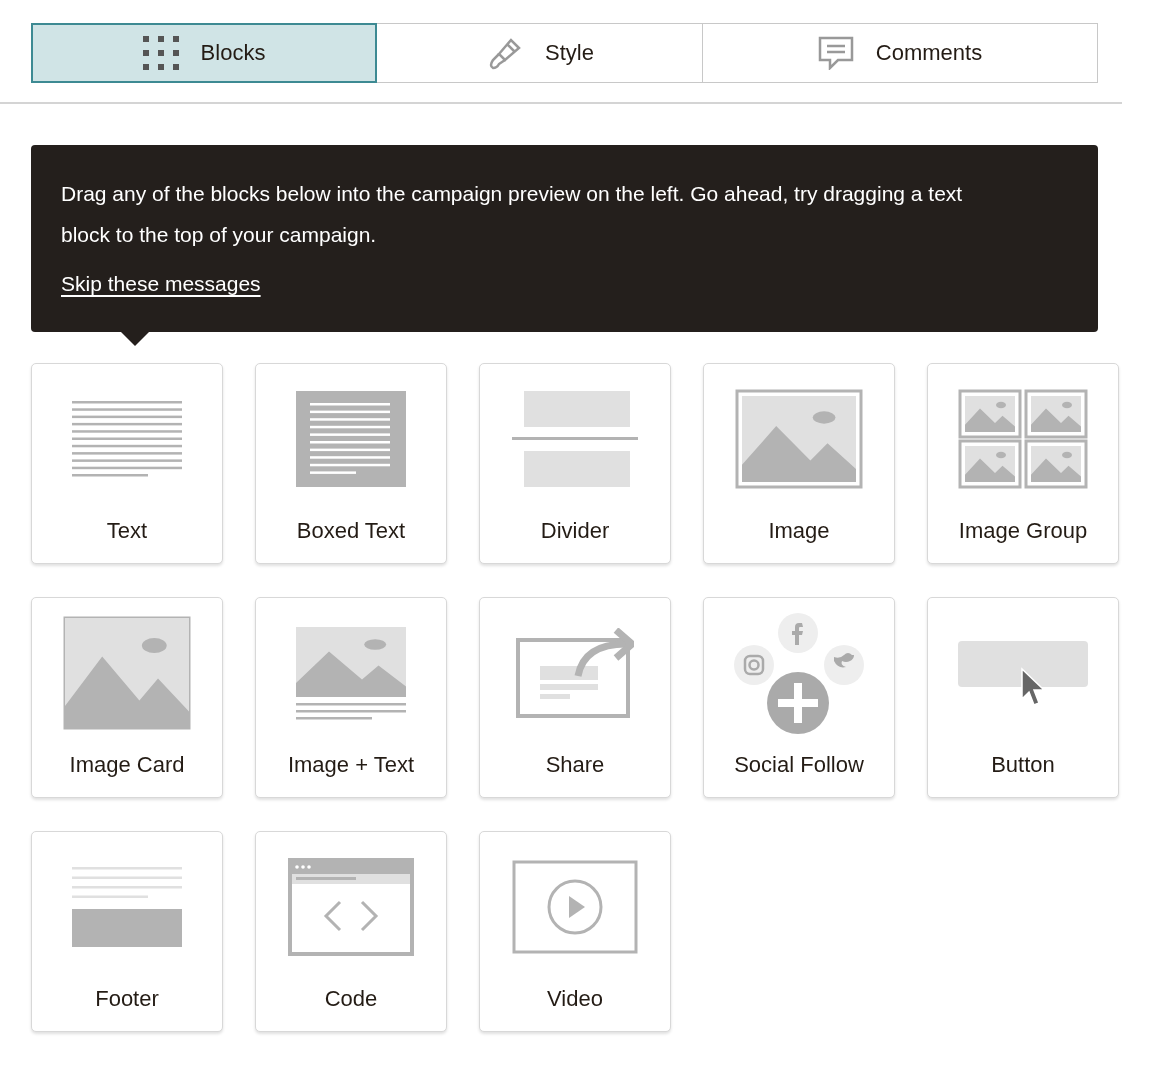  What do you see at coordinates (1023, 439) in the screenshot?
I see `image-group-icon` at bounding box center [1023, 439].